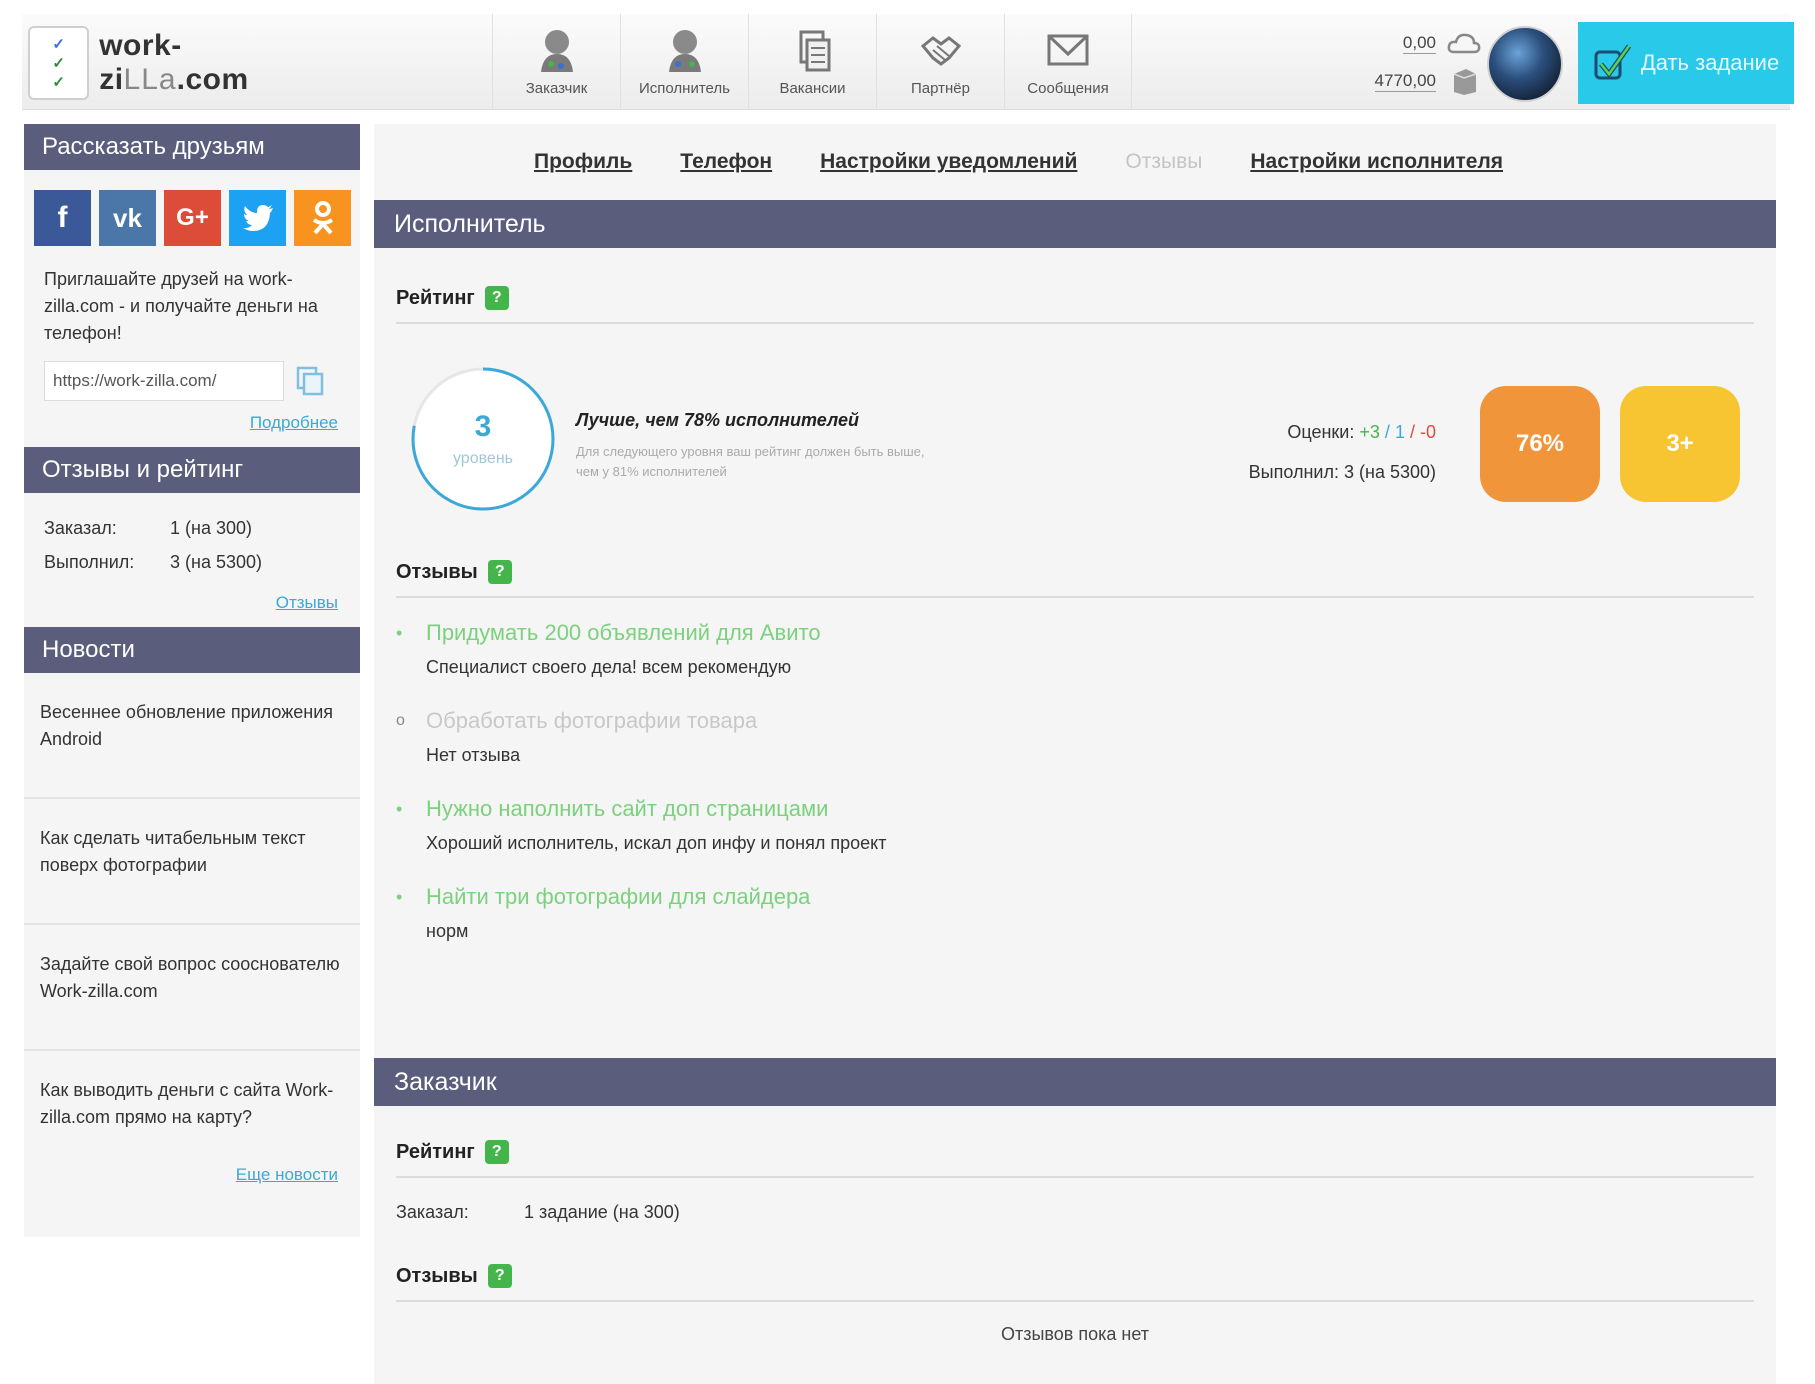  What do you see at coordinates (1075, 1283) in the screenshot?
I see `customer-reviews-subheading: Отзывы ?` at bounding box center [1075, 1283].